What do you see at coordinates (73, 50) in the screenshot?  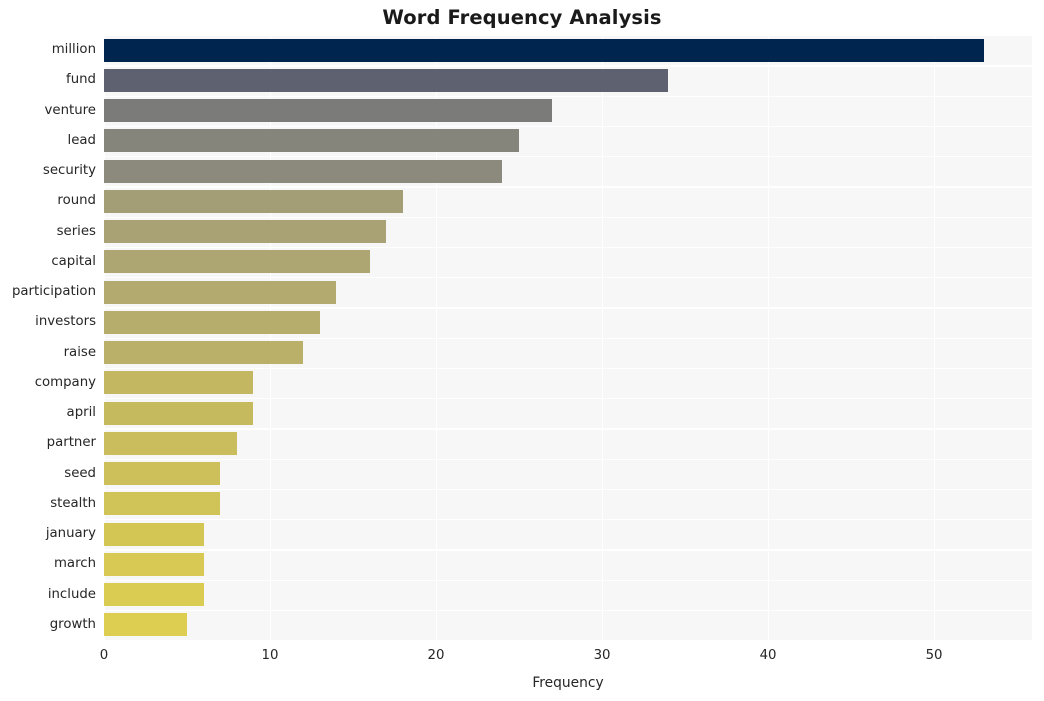 I see `y-axis-tick-label: million` at bounding box center [73, 50].